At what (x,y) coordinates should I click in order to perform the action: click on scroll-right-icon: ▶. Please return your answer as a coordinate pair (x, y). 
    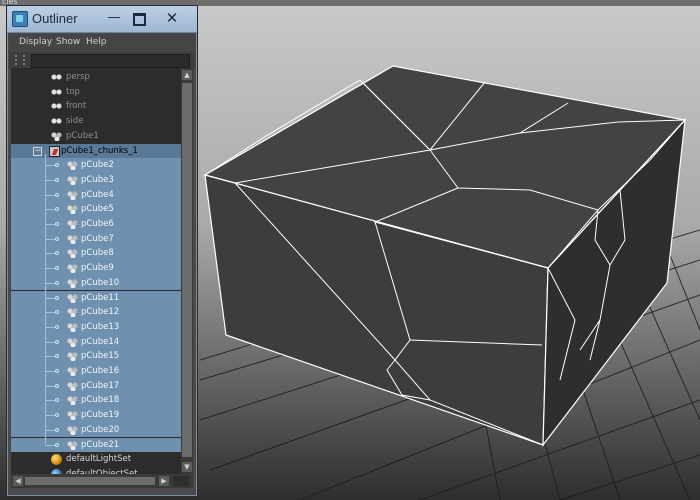
    Looking at the image, I should click on (164, 481).